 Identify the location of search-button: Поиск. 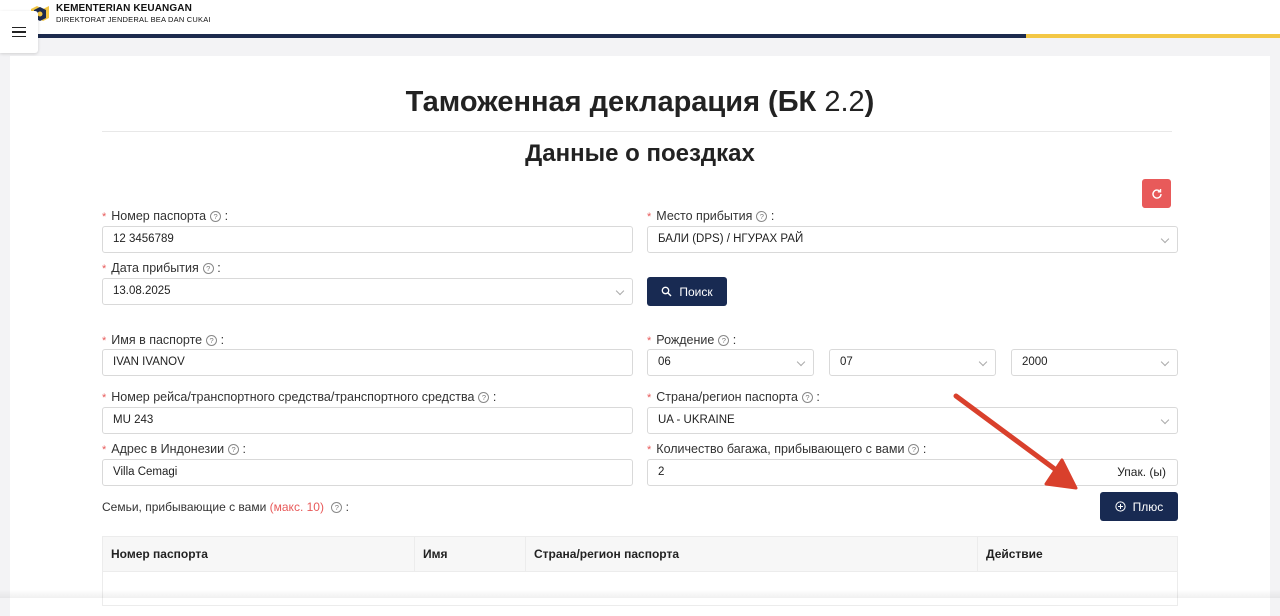
(687, 291).